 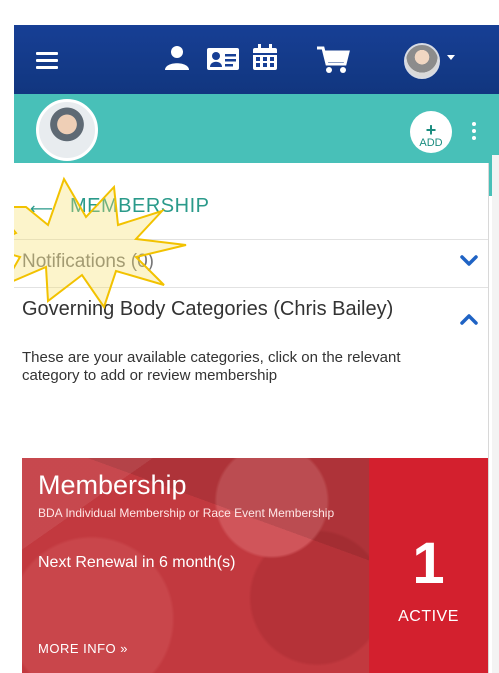 I want to click on more-options-icon, so click(x=475, y=132).